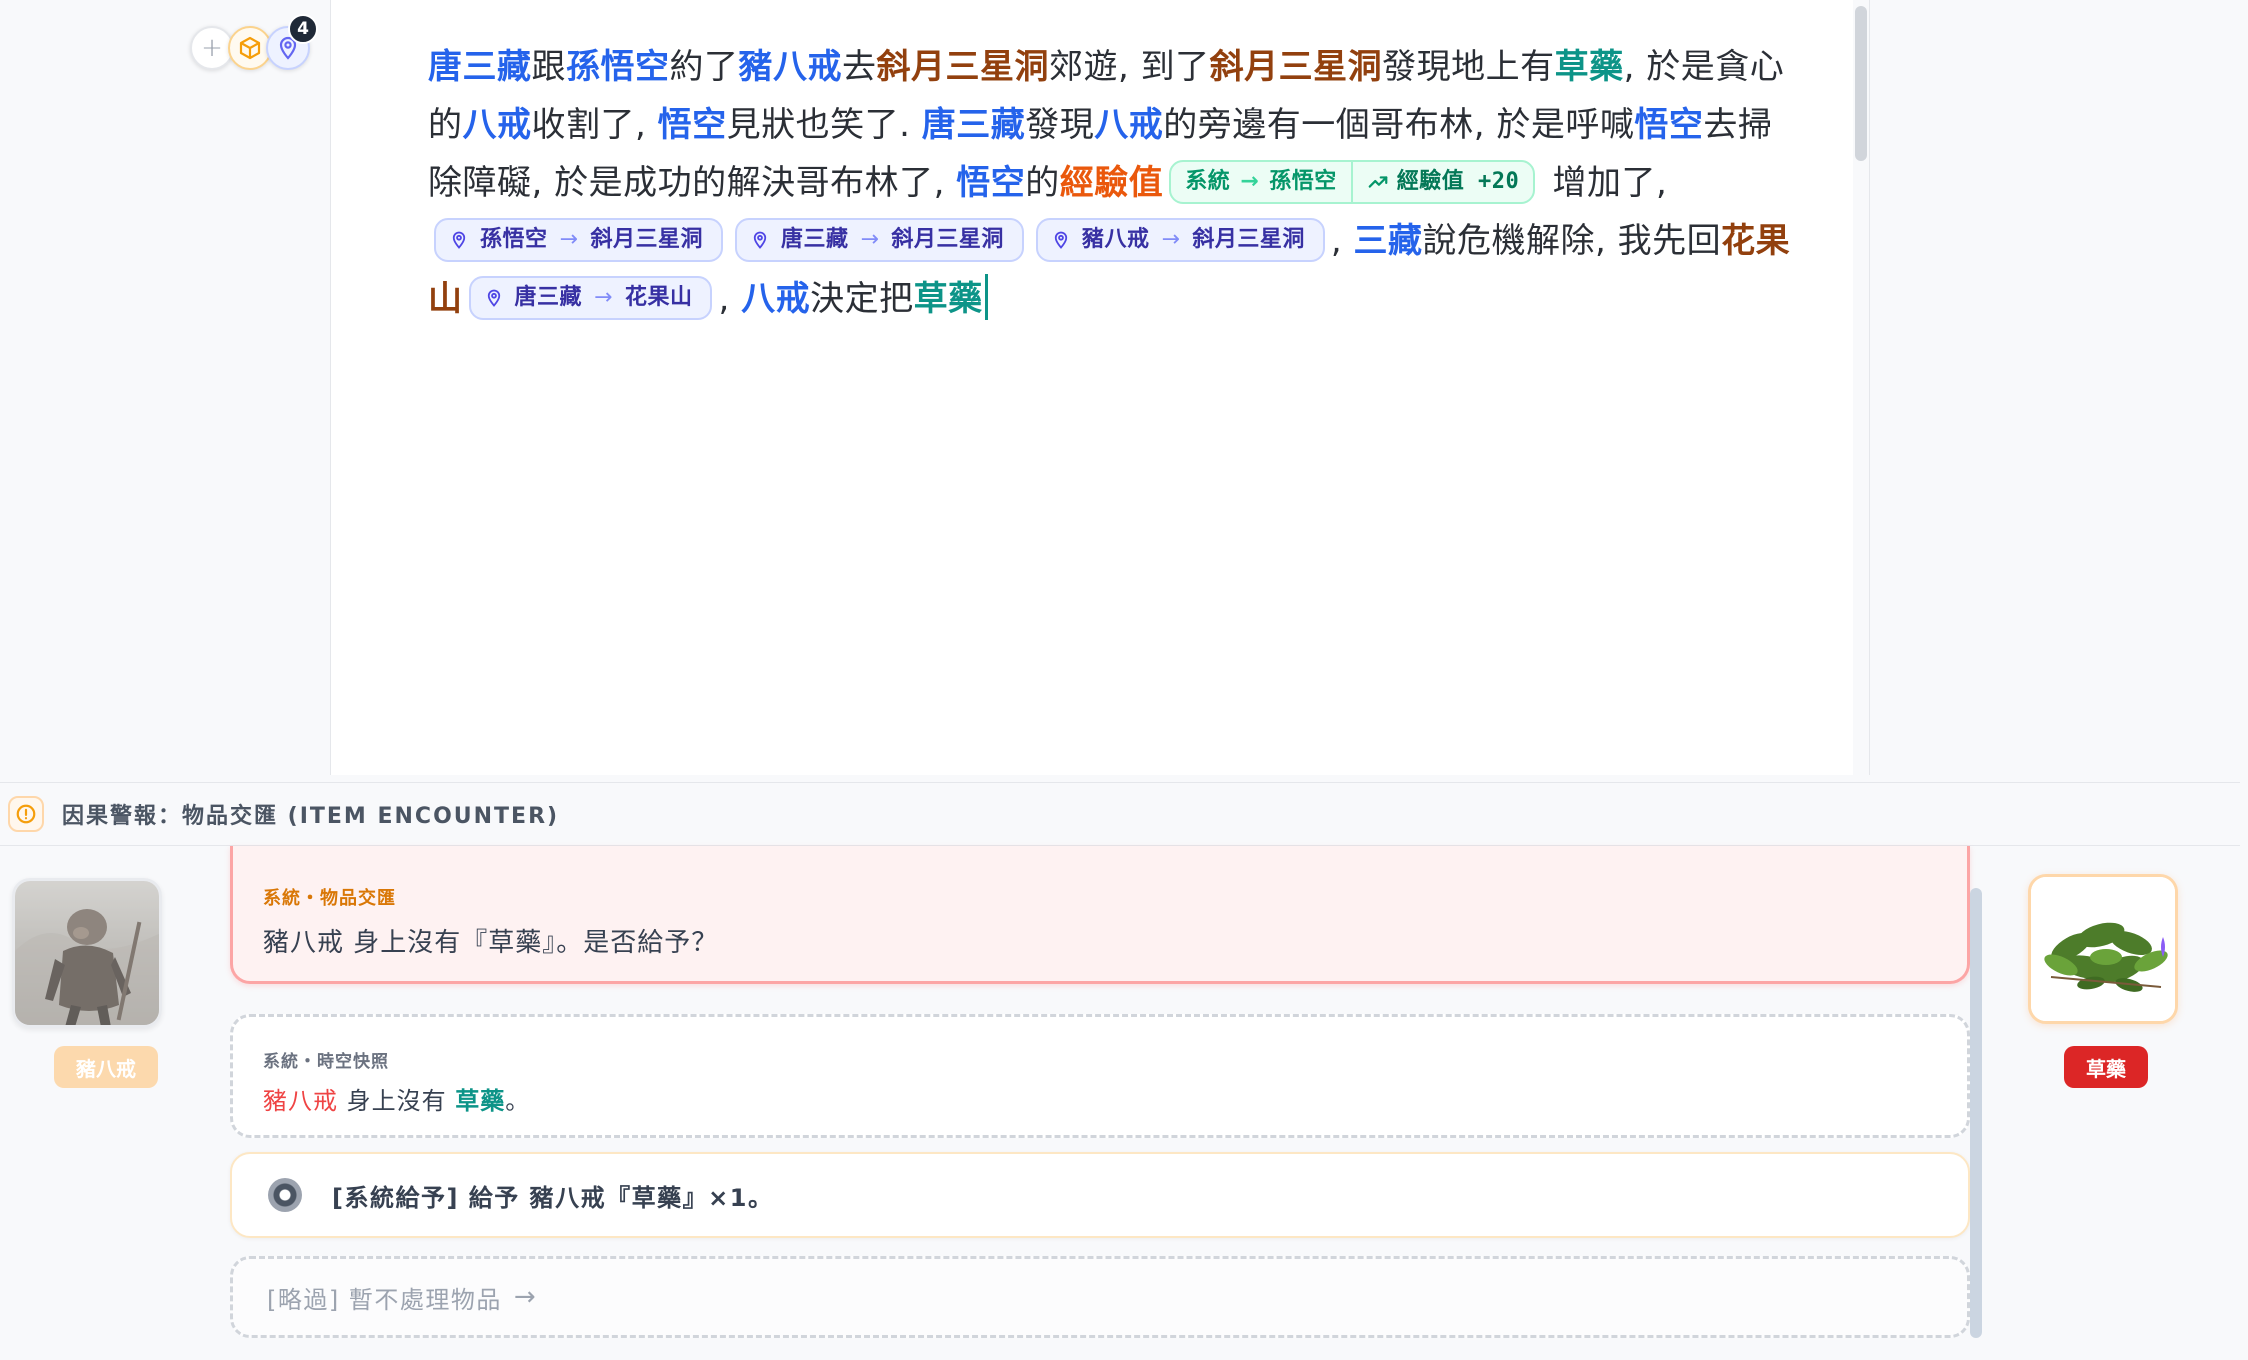  Describe the element at coordinates (548, 67) in the screenshot. I see `story-text: 跟` at that location.